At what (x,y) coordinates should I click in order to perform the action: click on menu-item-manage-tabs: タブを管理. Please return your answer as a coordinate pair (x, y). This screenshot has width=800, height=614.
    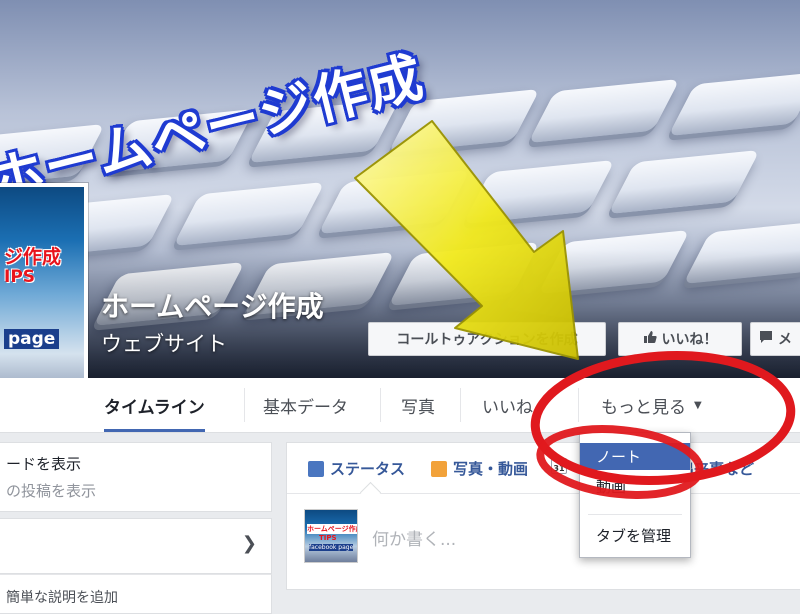
    Looking at the image, I should click on (635, 535).